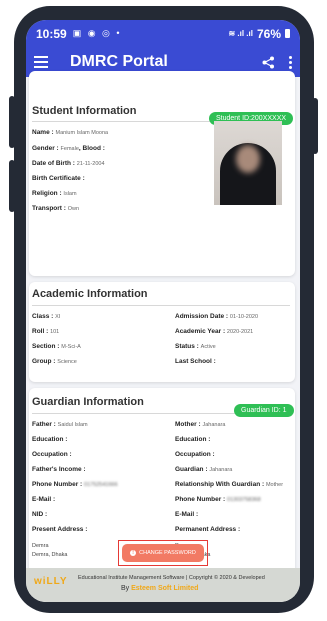 The width and height of the screenshot is (327, 621). What do you see at coordinates (84, 111) in the screenshot?
I see `student-info-title: Student Information` at bounding box center [84, 111].